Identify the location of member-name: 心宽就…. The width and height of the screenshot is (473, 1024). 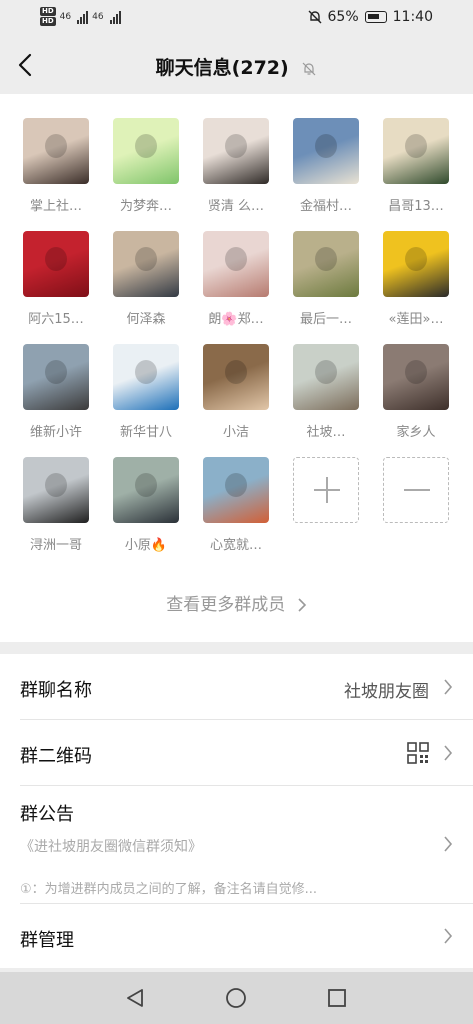
(235, 545).